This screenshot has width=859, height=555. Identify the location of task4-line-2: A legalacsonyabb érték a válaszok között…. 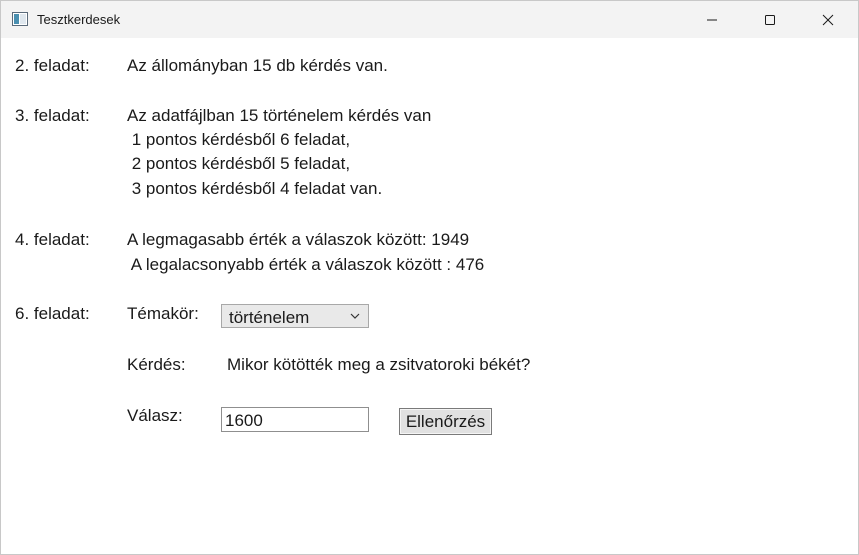
(306, 264).